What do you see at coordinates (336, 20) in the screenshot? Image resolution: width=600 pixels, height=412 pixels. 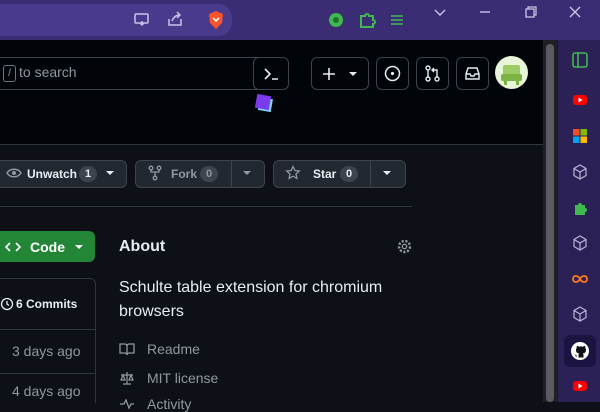 I see `extension-gear-icon` at bounding box center [336, 20].